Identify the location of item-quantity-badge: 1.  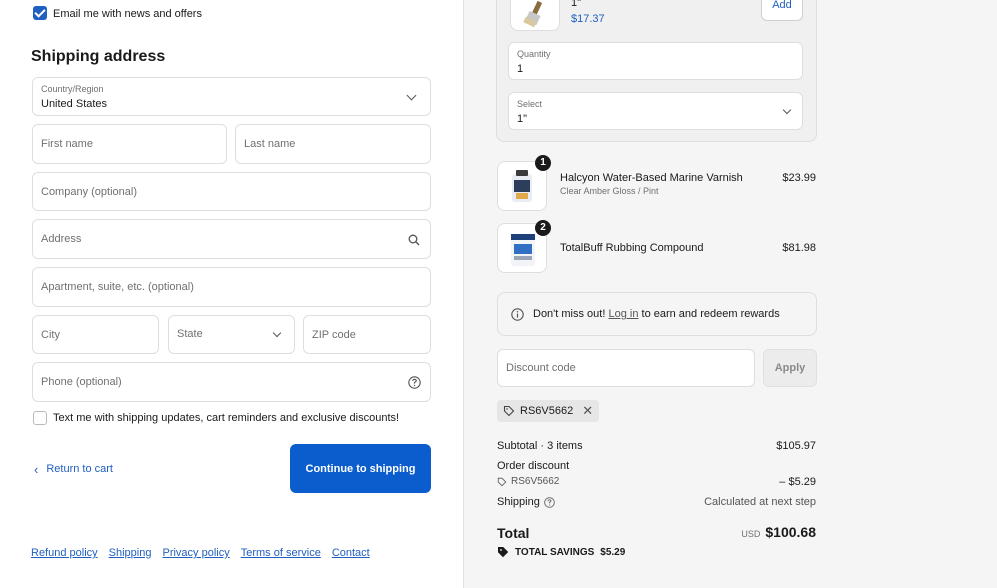
(543, 163).